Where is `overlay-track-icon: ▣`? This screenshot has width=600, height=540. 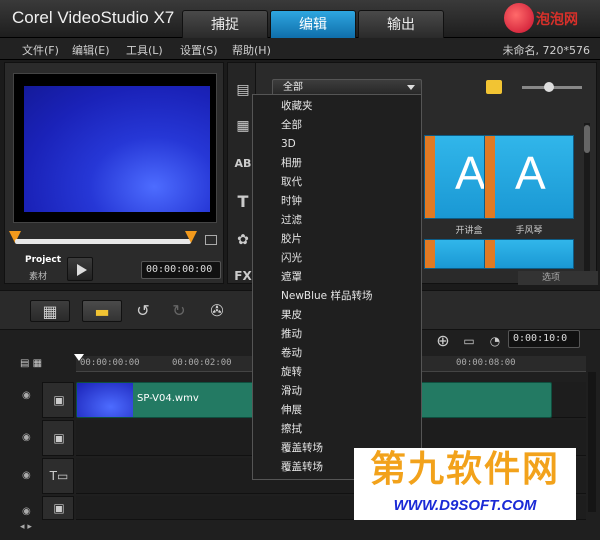
overlay-track-icon: ▣ is located at coordinates (59, 438).